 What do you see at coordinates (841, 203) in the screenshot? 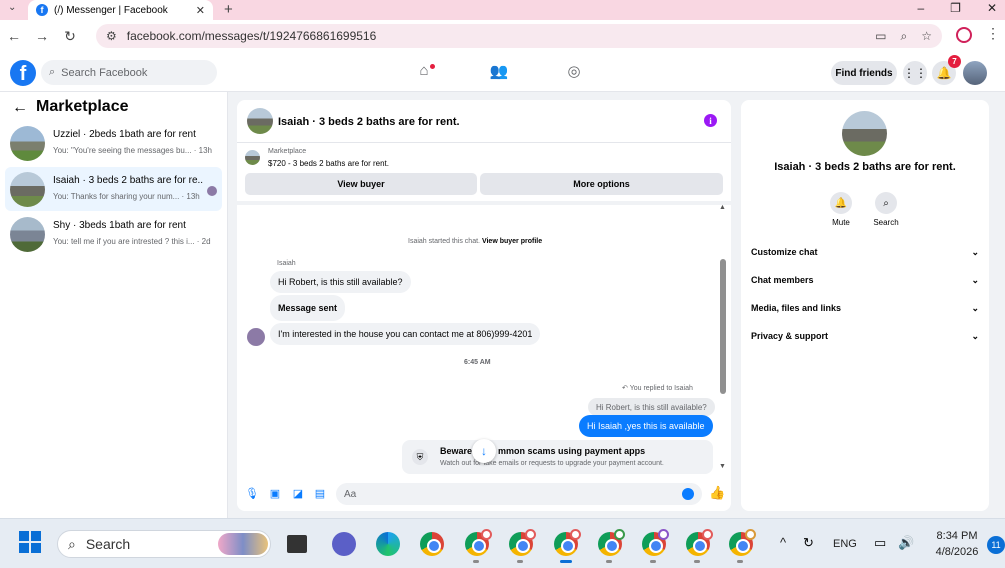
I see `mute-bell-icon: 🔔` at bounding box center [841, 203].